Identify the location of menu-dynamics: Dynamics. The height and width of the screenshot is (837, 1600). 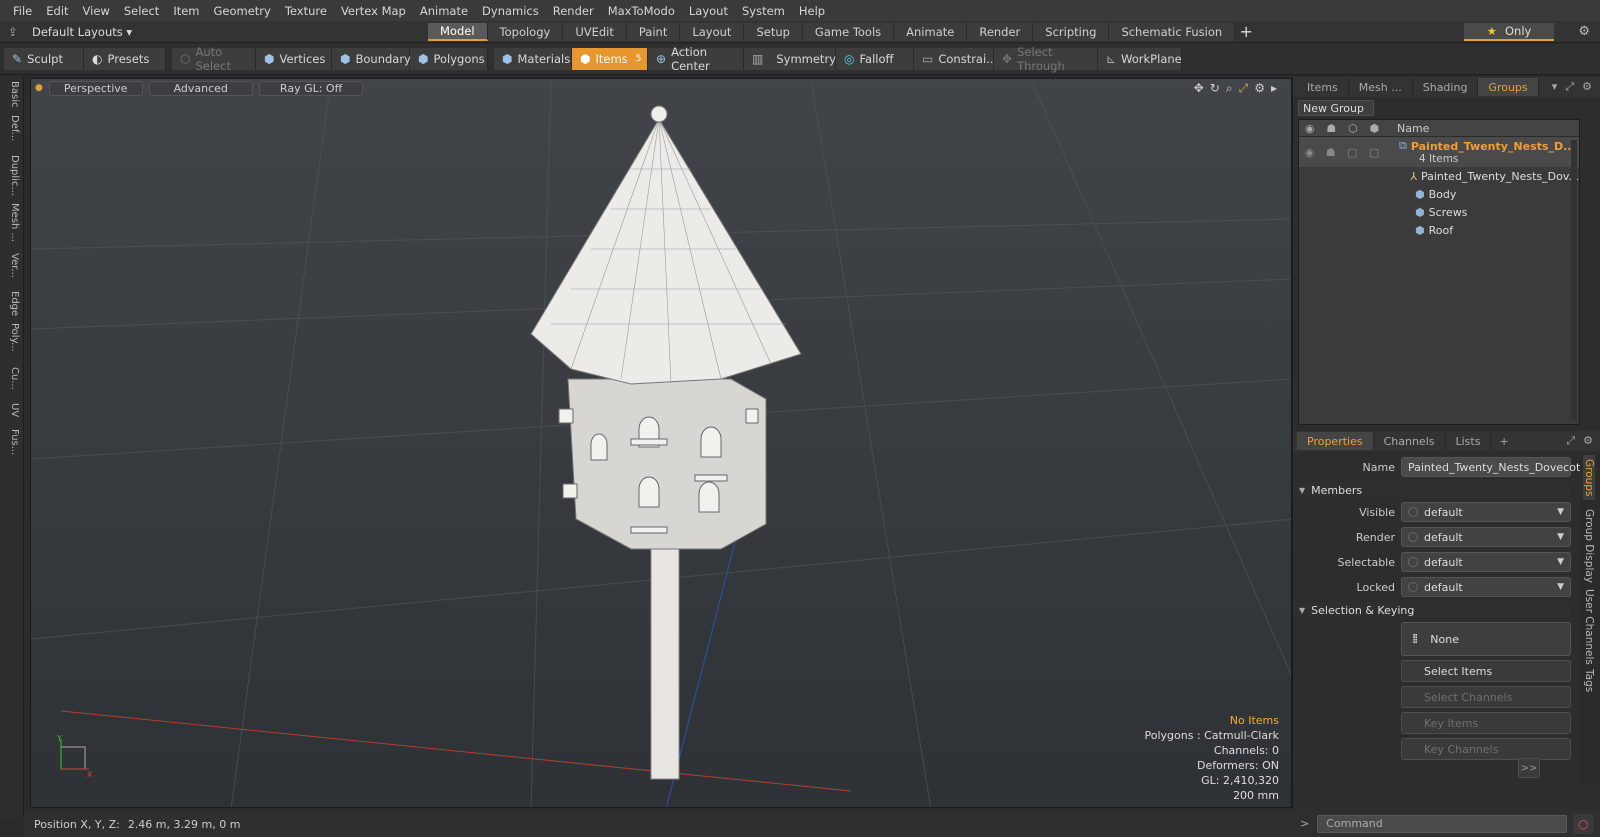
(510, 11).